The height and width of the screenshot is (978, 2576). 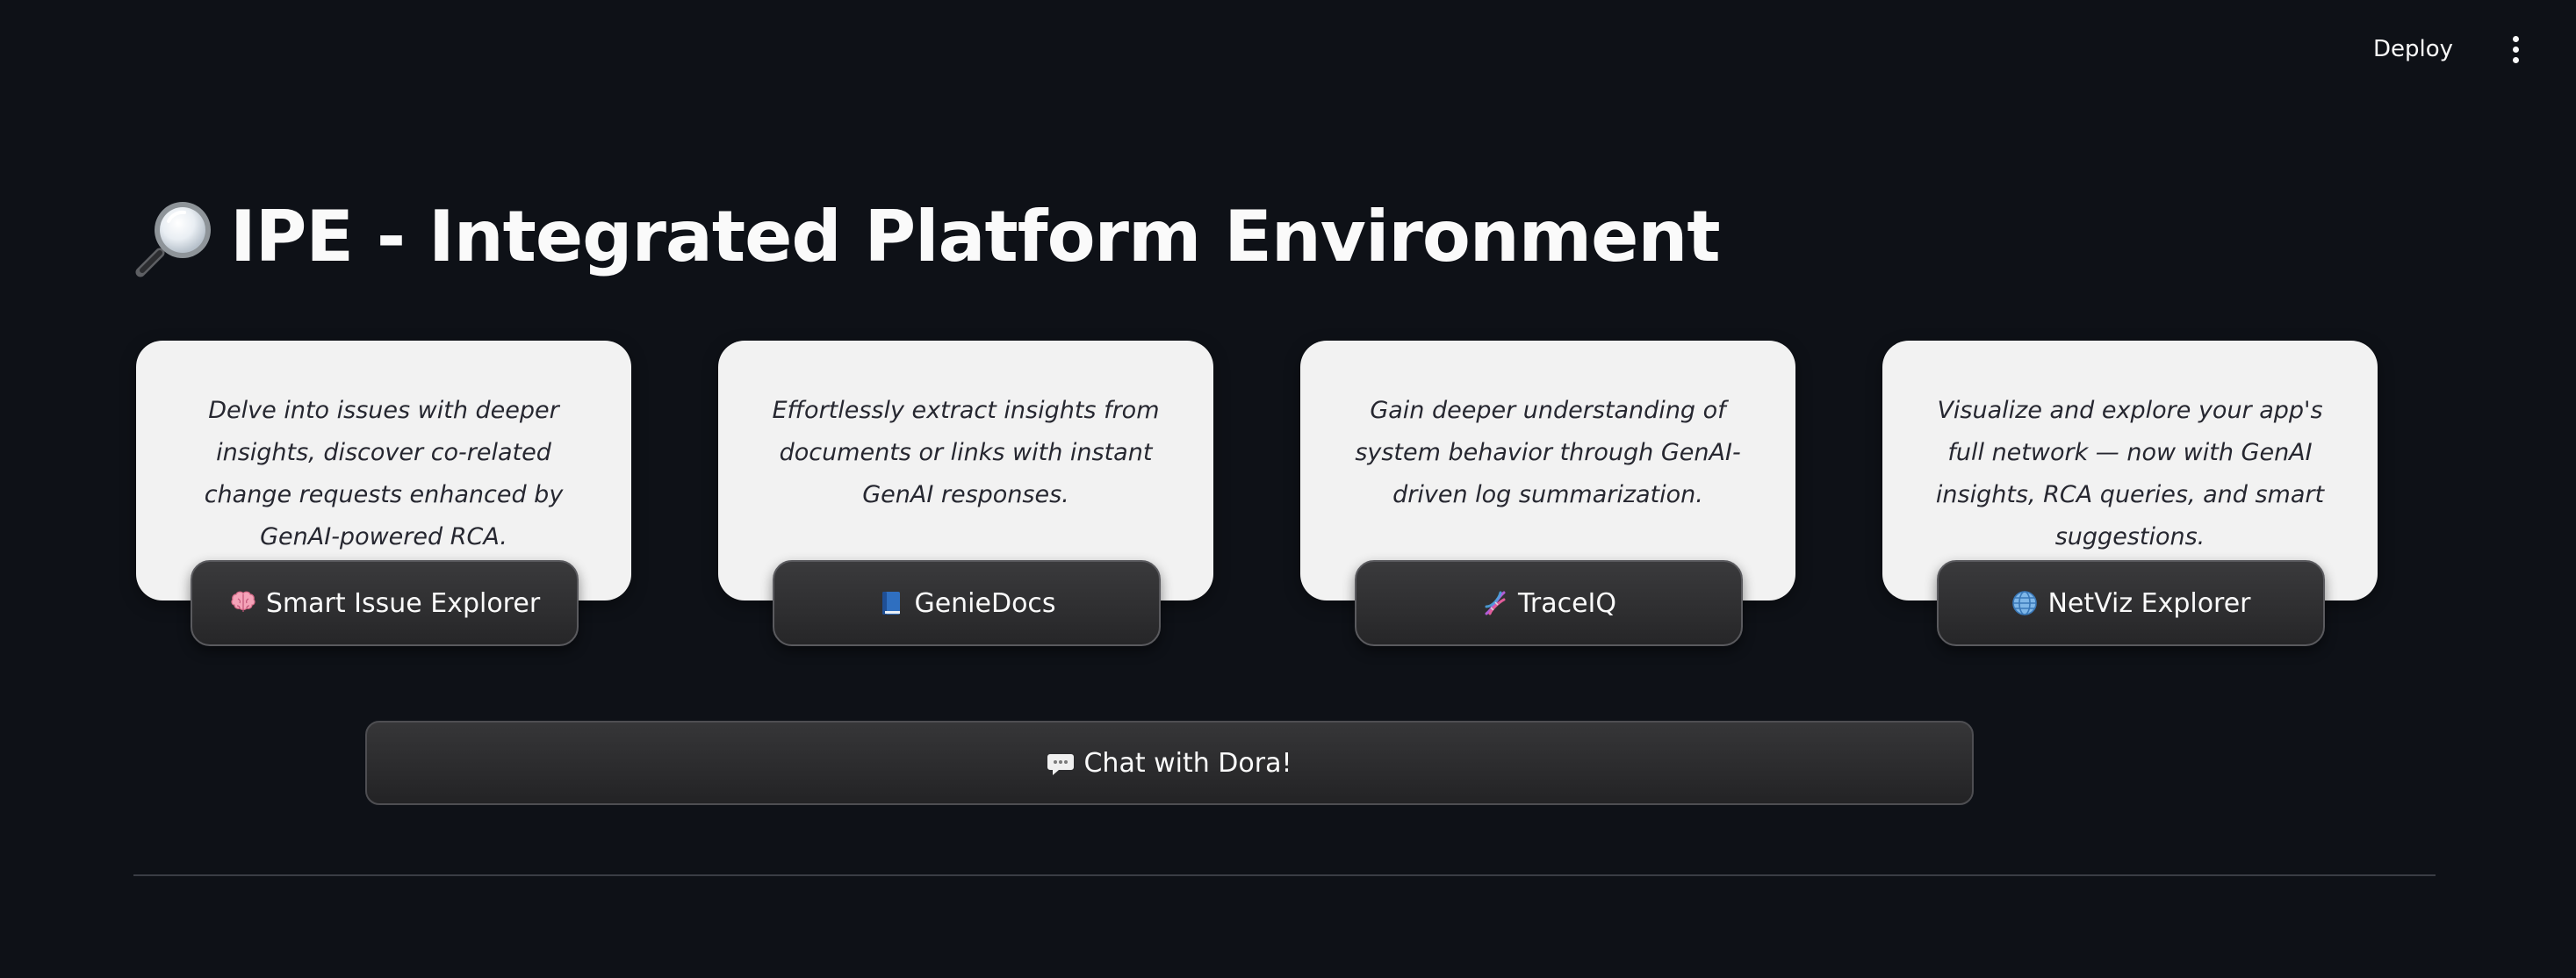 I want to click on magnifying-glass-icon, so click(x=173, y=239).